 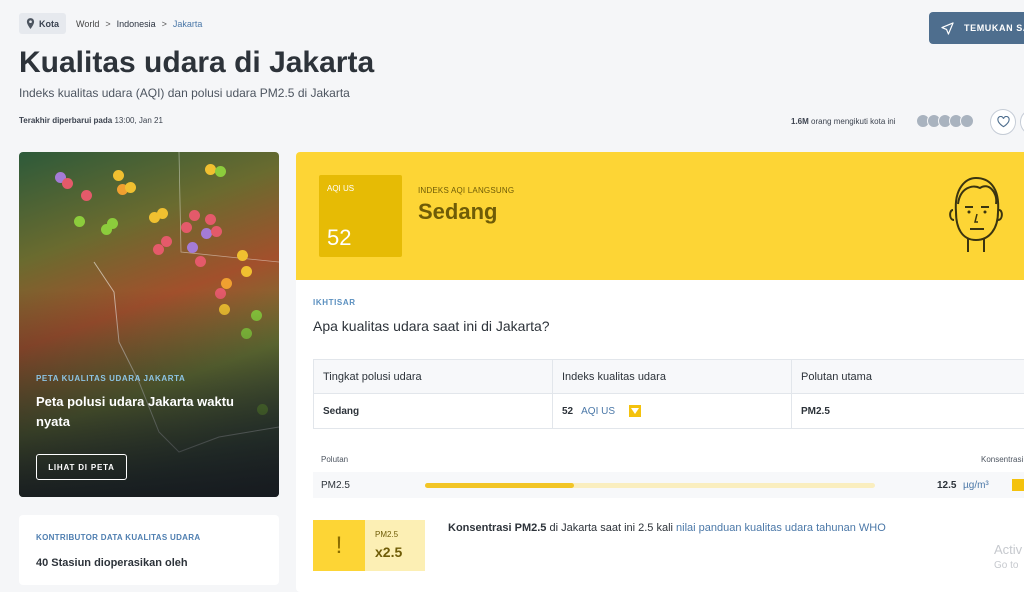 I want to click on warning-icon: !, so click(x=339, y=545).